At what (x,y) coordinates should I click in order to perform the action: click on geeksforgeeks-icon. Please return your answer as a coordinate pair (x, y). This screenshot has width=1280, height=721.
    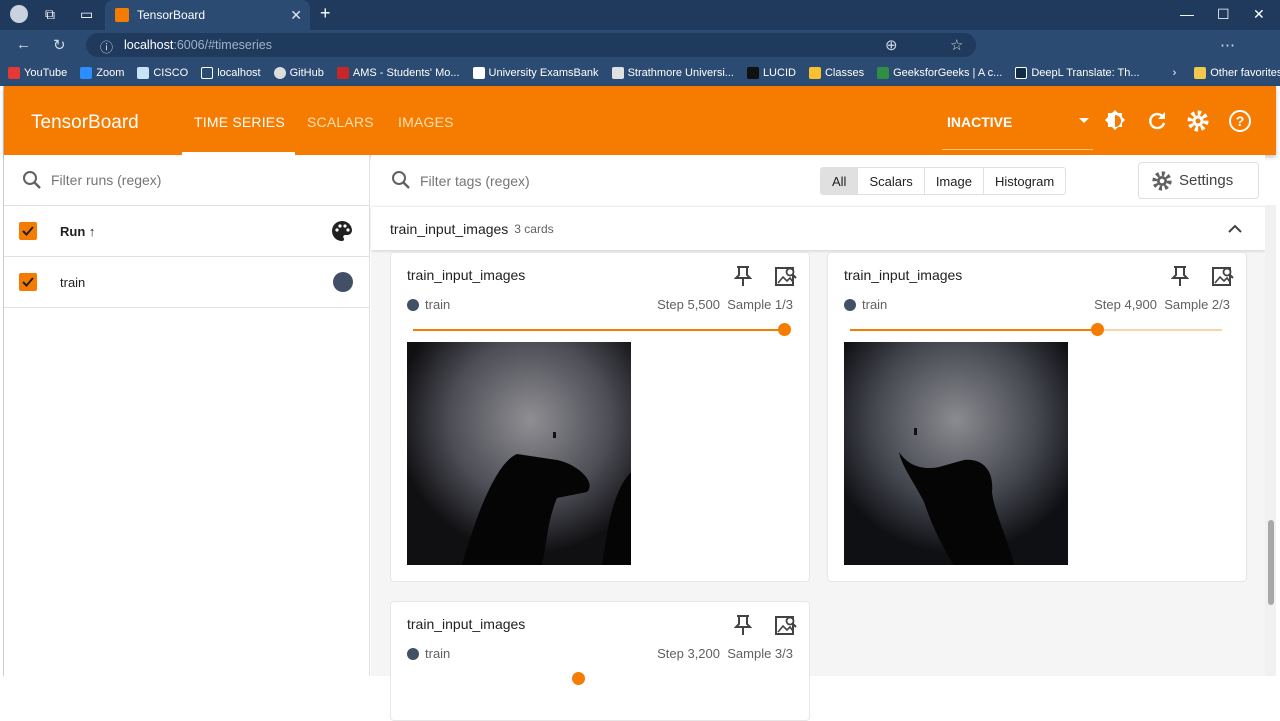
    Looking at the image, I should click on (883, 73).